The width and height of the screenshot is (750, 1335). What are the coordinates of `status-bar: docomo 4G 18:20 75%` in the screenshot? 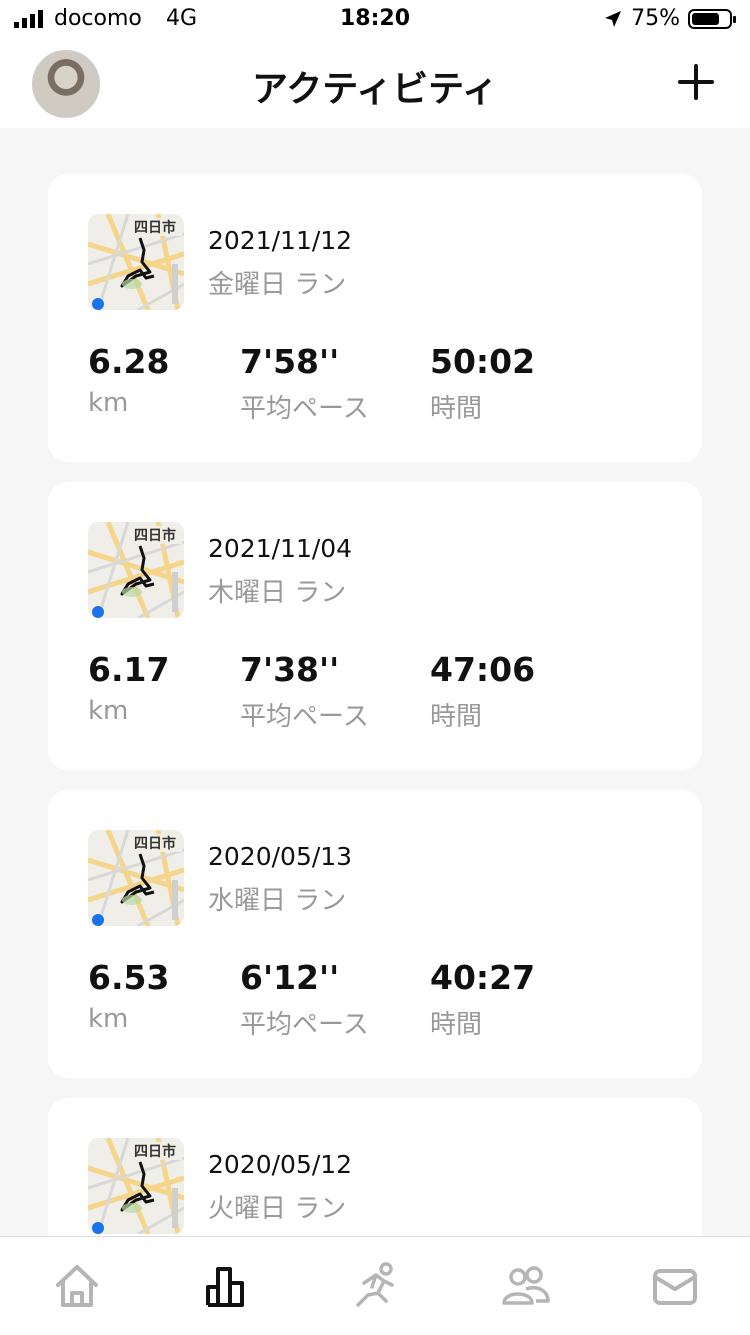 It's located at (375, 20).